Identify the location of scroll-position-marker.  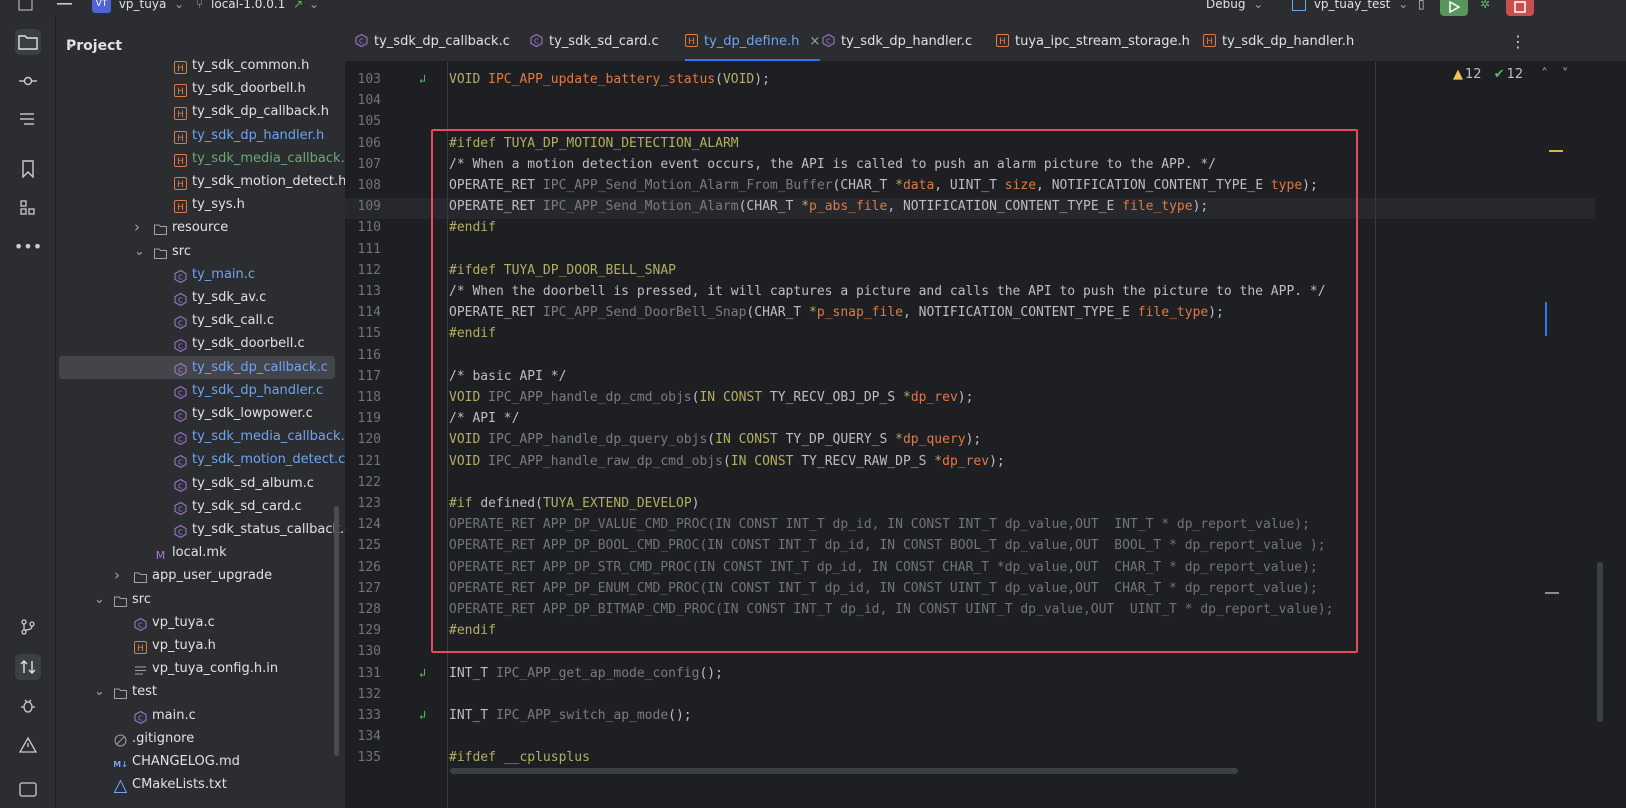
(1552, 593).